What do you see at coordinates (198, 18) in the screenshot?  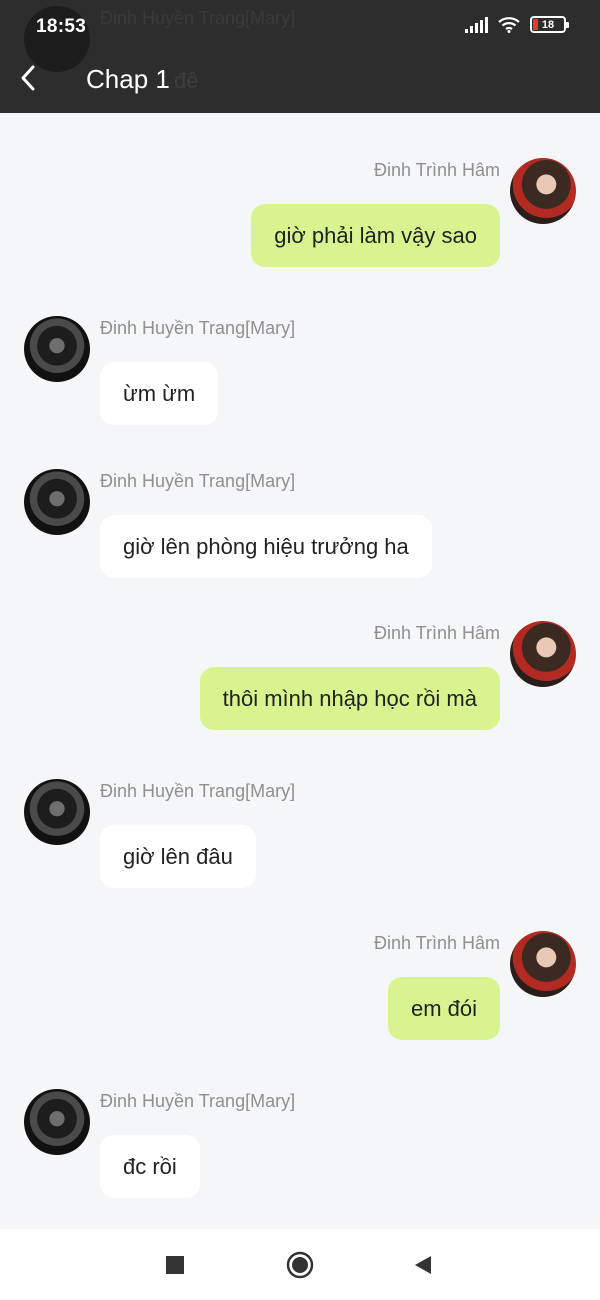 I see `ghost-sender-name: Đinh Huyền Trang[Mary]` at bounding box center [198, 18].